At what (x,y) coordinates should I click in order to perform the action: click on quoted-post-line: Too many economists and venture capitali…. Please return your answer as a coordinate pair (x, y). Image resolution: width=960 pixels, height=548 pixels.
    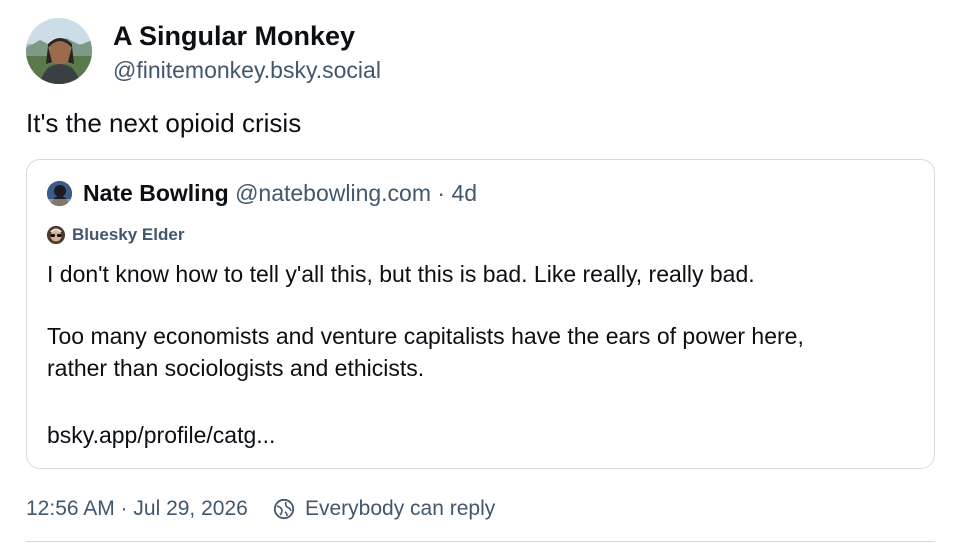
    Looking at the image, I should click on (425, 336).